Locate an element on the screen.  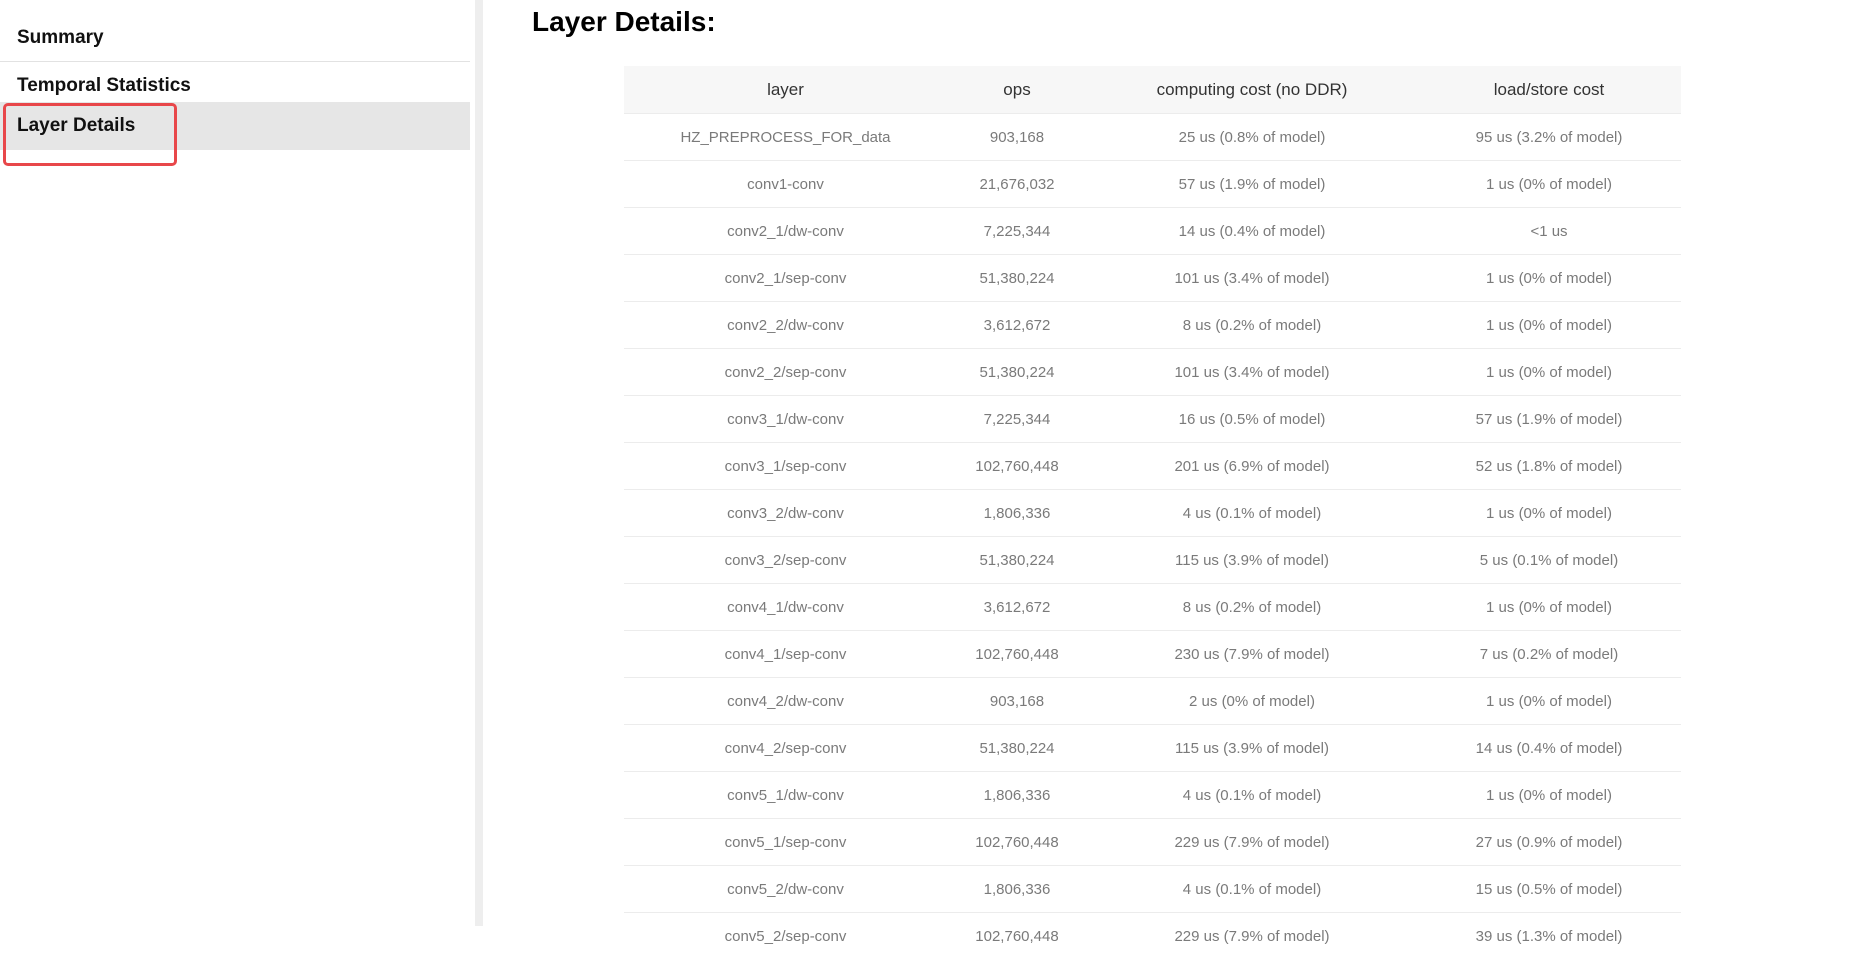
cell-load-store-cost: 15 us (0.5% of model) is located at coordinates (1549, 889).